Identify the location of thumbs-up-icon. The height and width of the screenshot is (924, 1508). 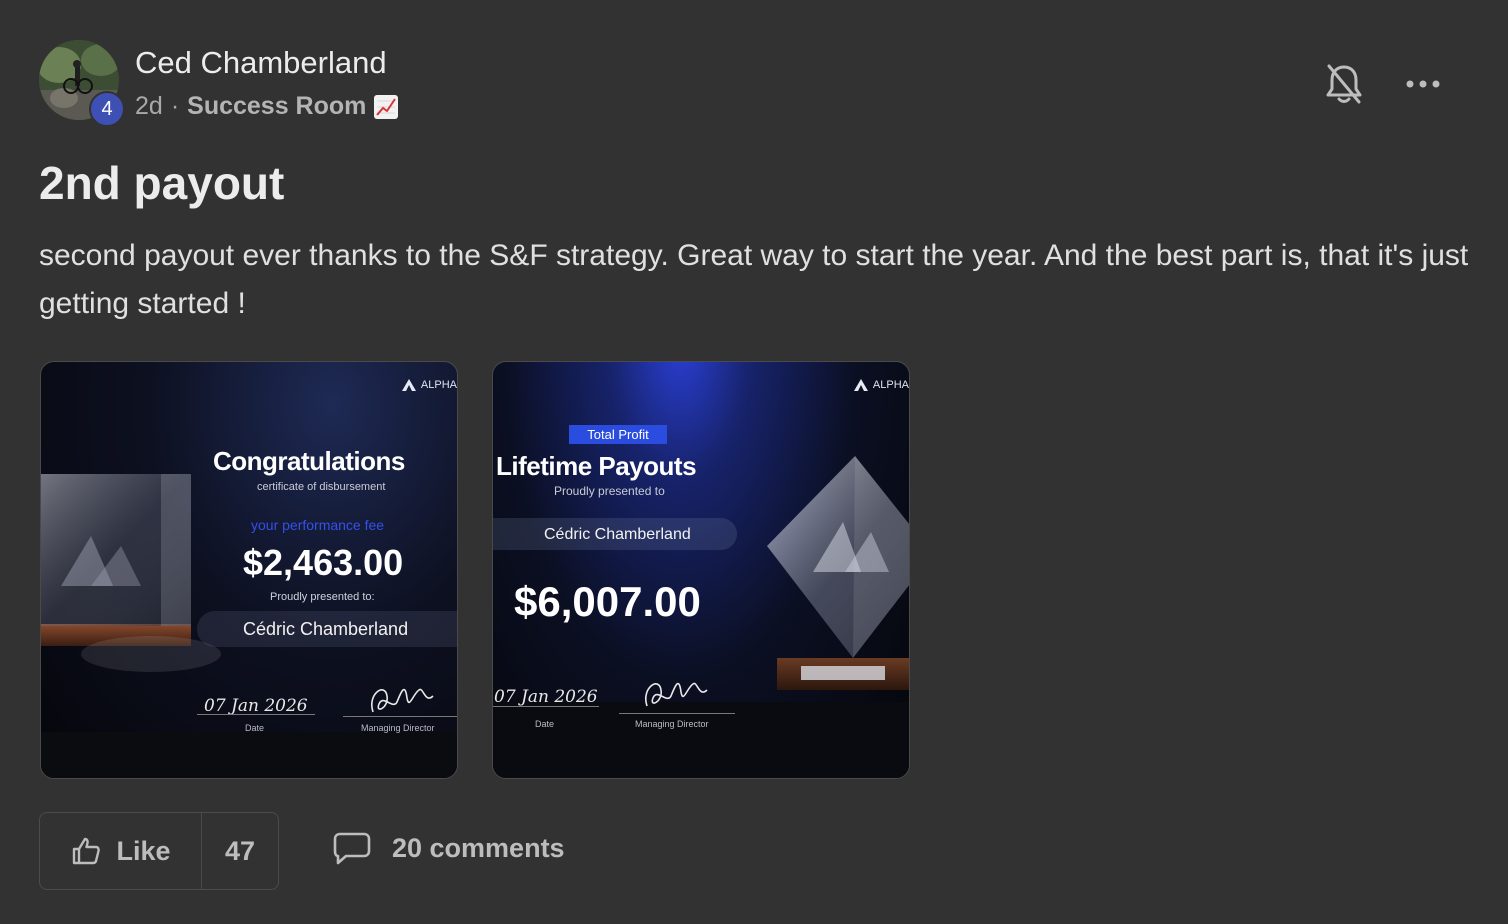
(87, 851).